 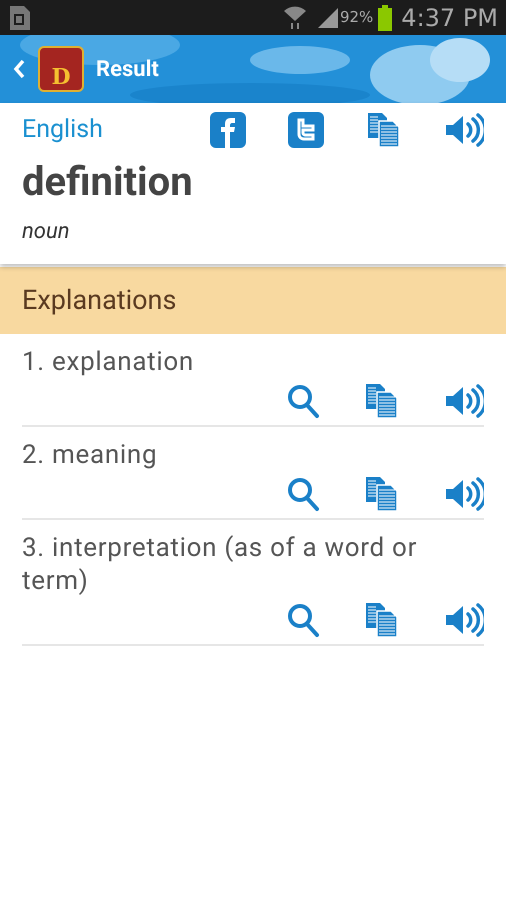 What do you see at coordinates (99, 300) in the screenshot?
I see `section-title: Explanations` at bounding box center [99, 300].